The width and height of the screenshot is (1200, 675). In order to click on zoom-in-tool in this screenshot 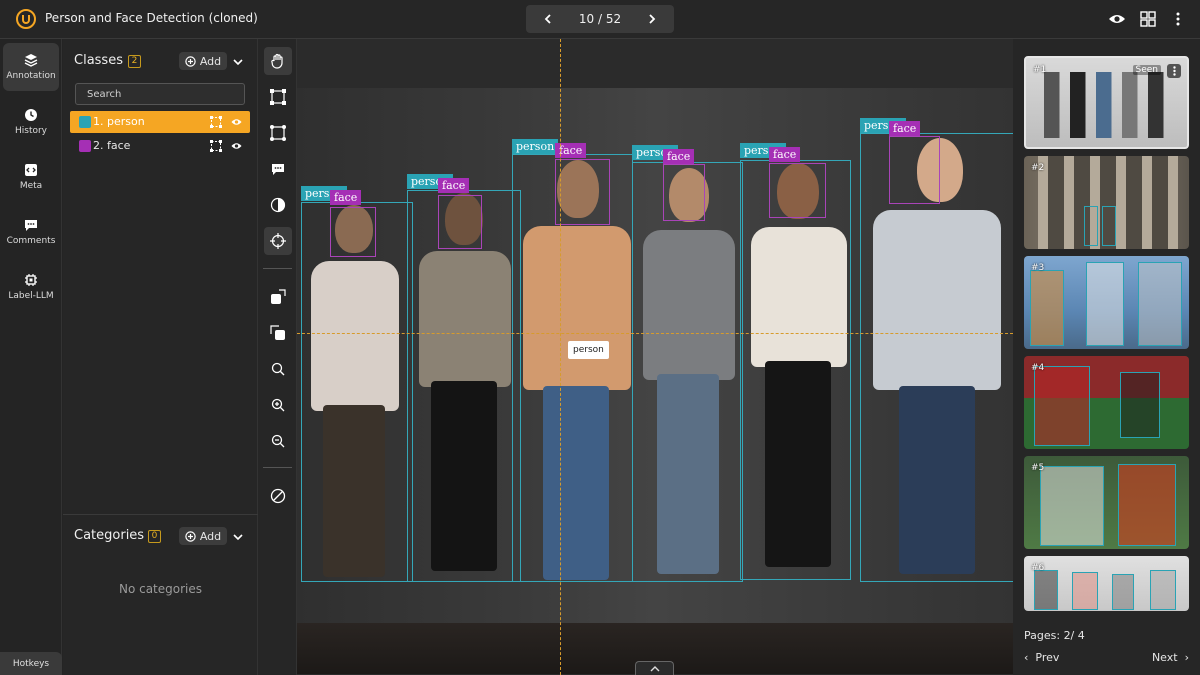, I will do `click(278, 405)`.